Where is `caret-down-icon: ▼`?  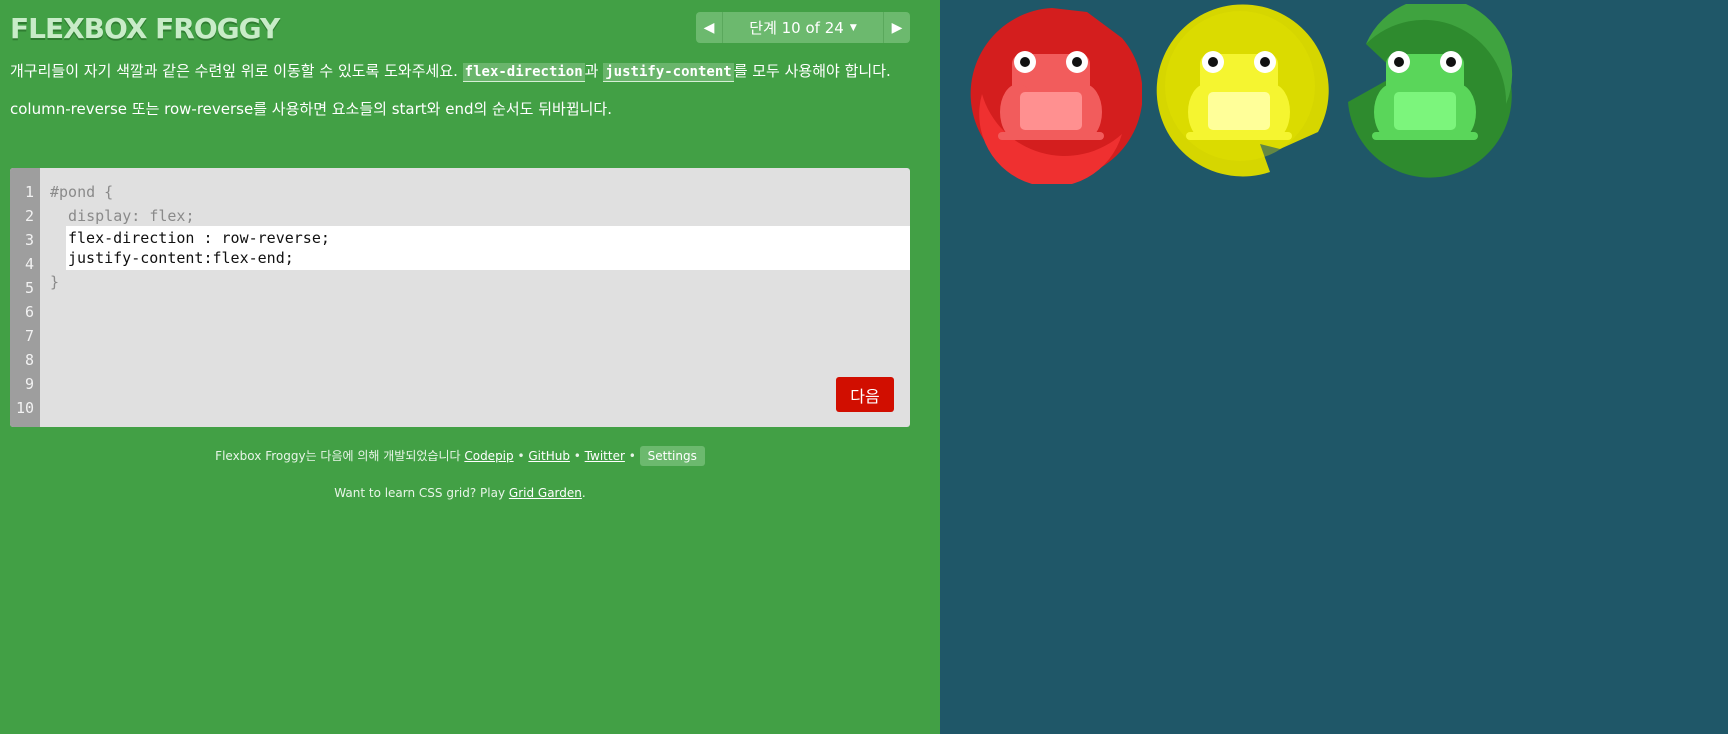
caret-down-icon: ▼ is located at coordinates (853, 27).